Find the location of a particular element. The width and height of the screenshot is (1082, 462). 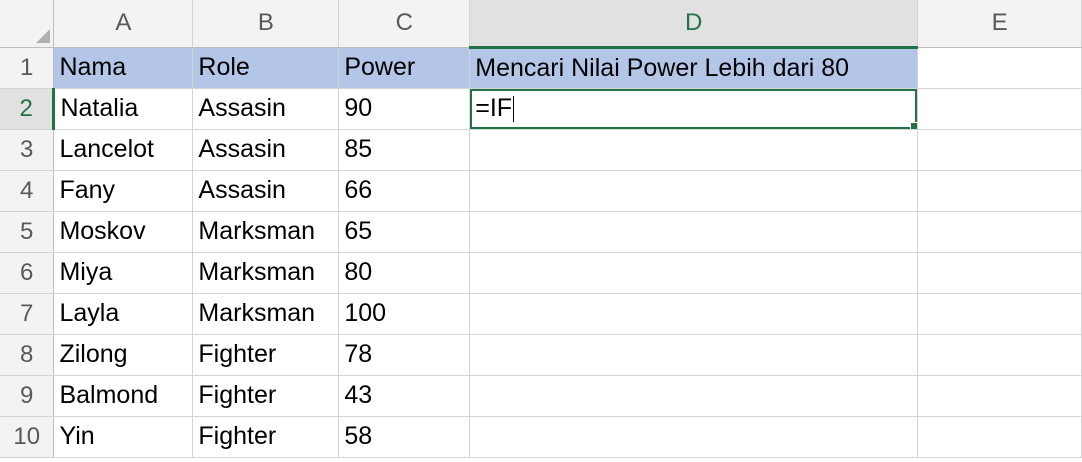

cell-value: Lancelot is located at coordinates (106, 149).